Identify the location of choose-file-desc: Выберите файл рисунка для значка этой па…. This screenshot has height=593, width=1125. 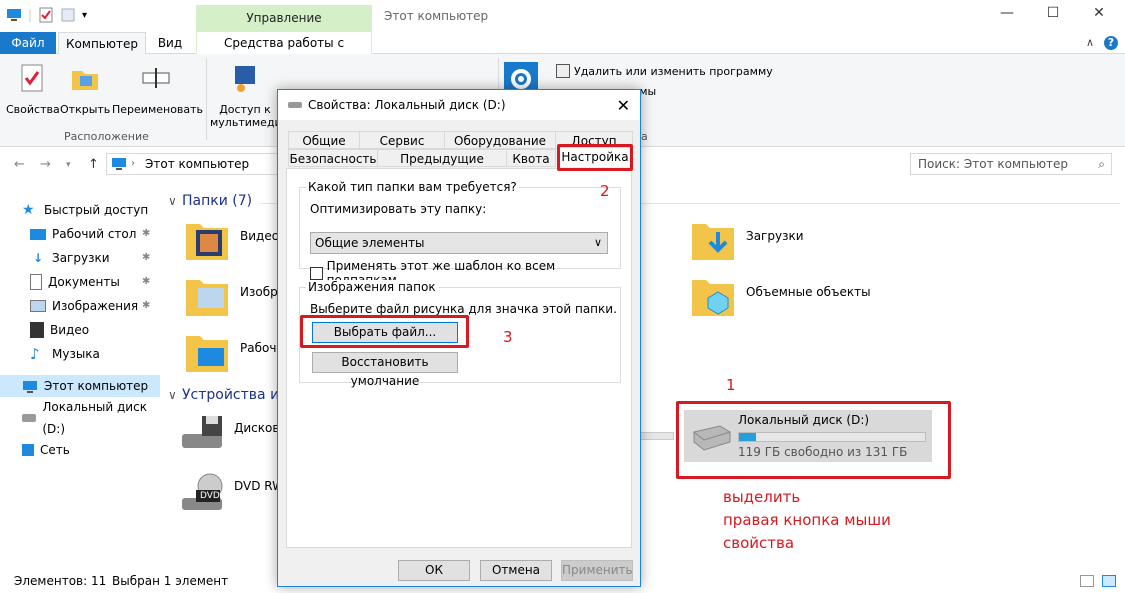
(463, 309).